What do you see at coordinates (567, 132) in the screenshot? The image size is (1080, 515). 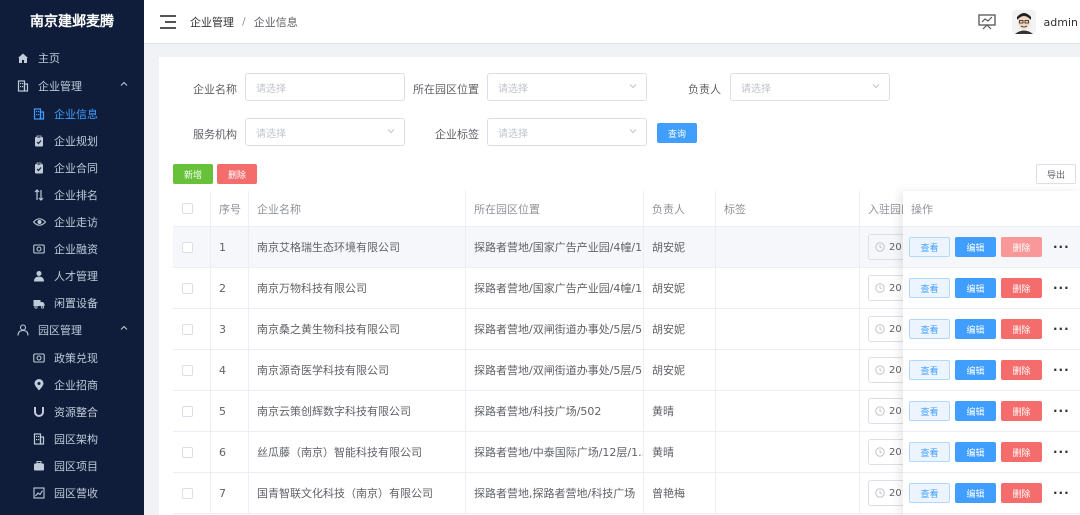 I see `tag-select: 请选择` at bounding box center [567, 132].